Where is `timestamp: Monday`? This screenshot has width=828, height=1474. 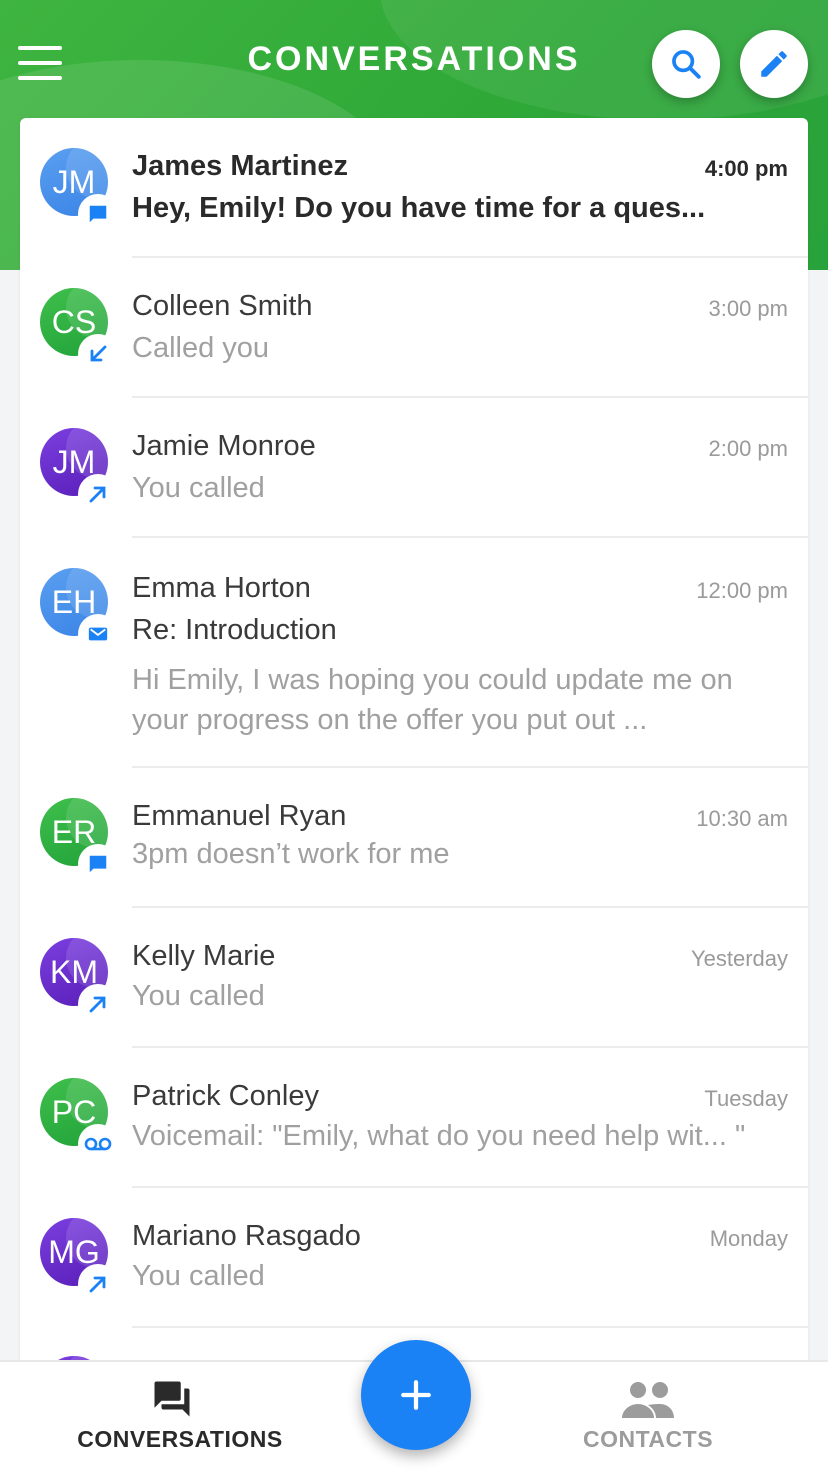
timestamp: Monday is located at coordinates (748, 1238).